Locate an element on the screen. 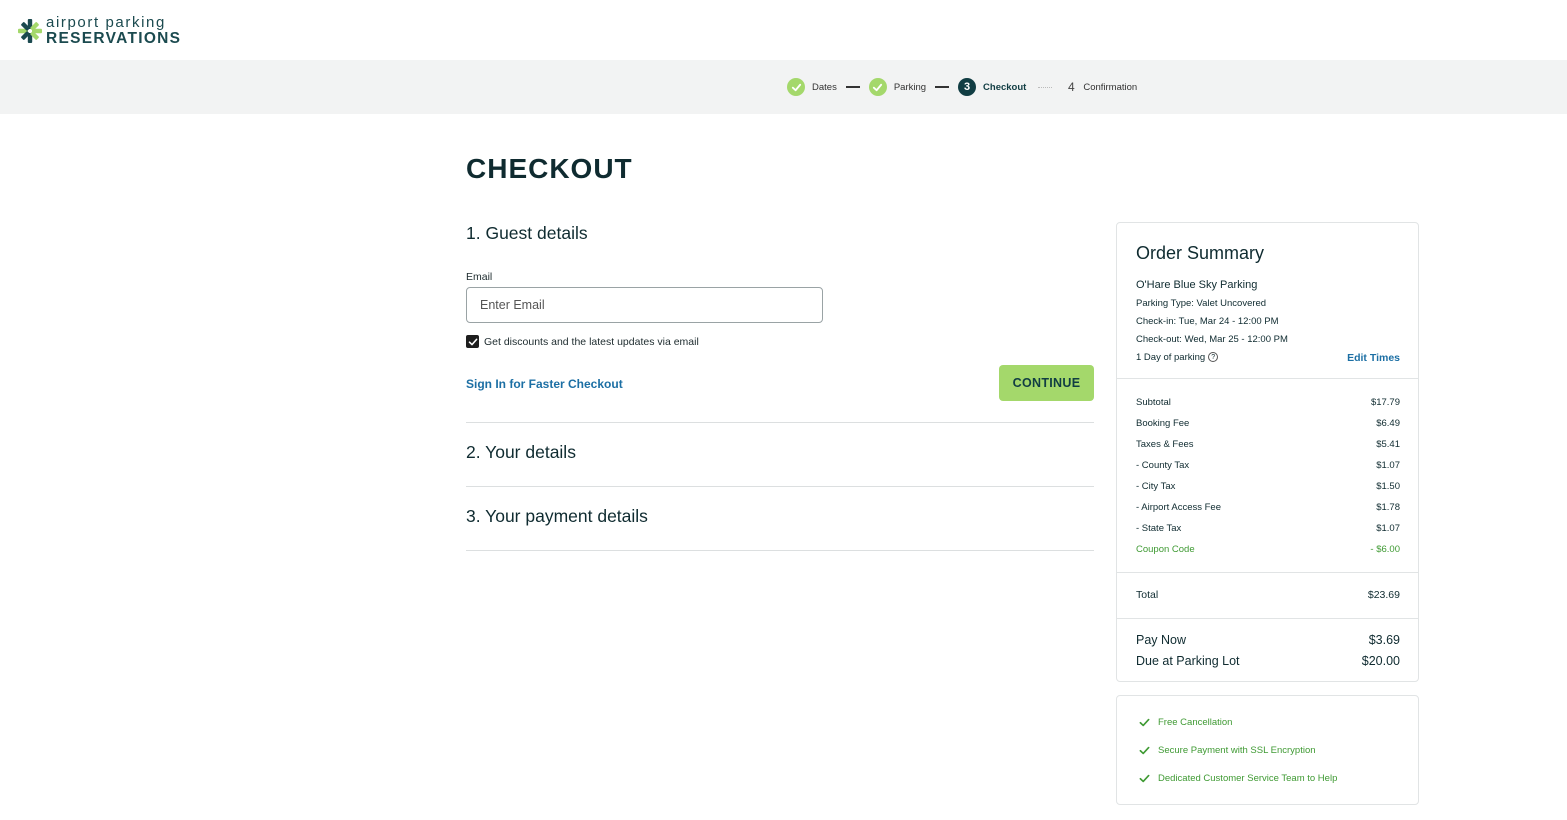  progress-stepper: Dates Parking 3 Checkout 4 Confirmation is located at coordinates (962, 87).